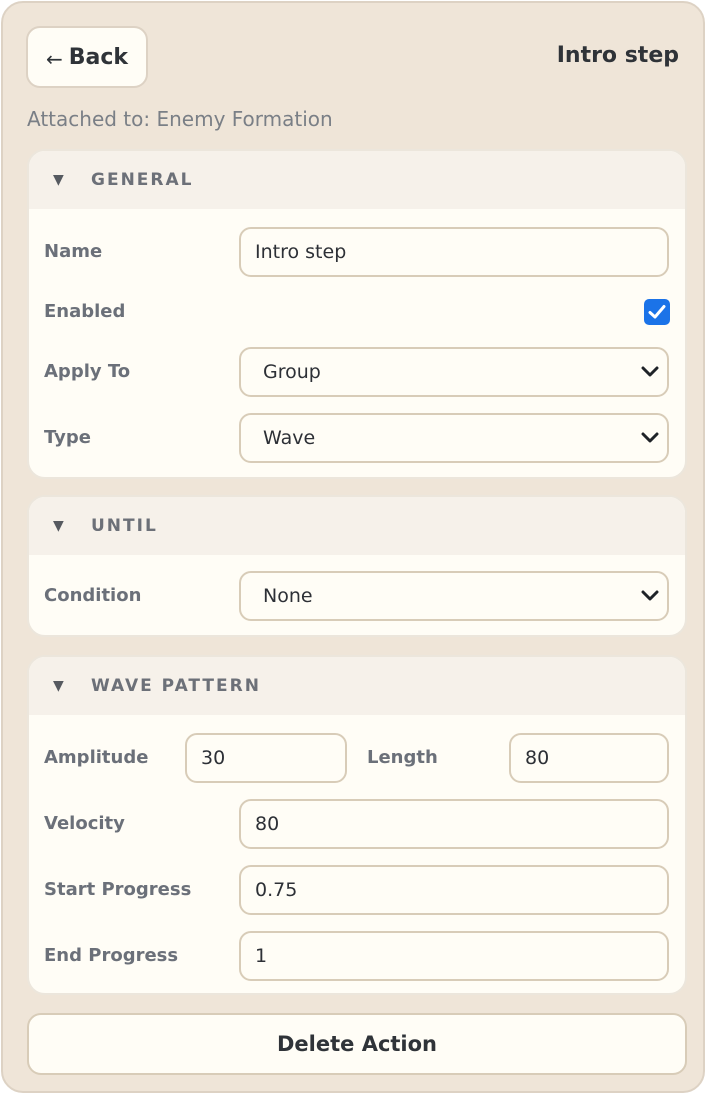 This screenshot has width=708, height=1096. What do you see at coordinates (111, 955) in the screenshot?
I see `end-progress-label: End Progress` at bounding box center [111, 955].